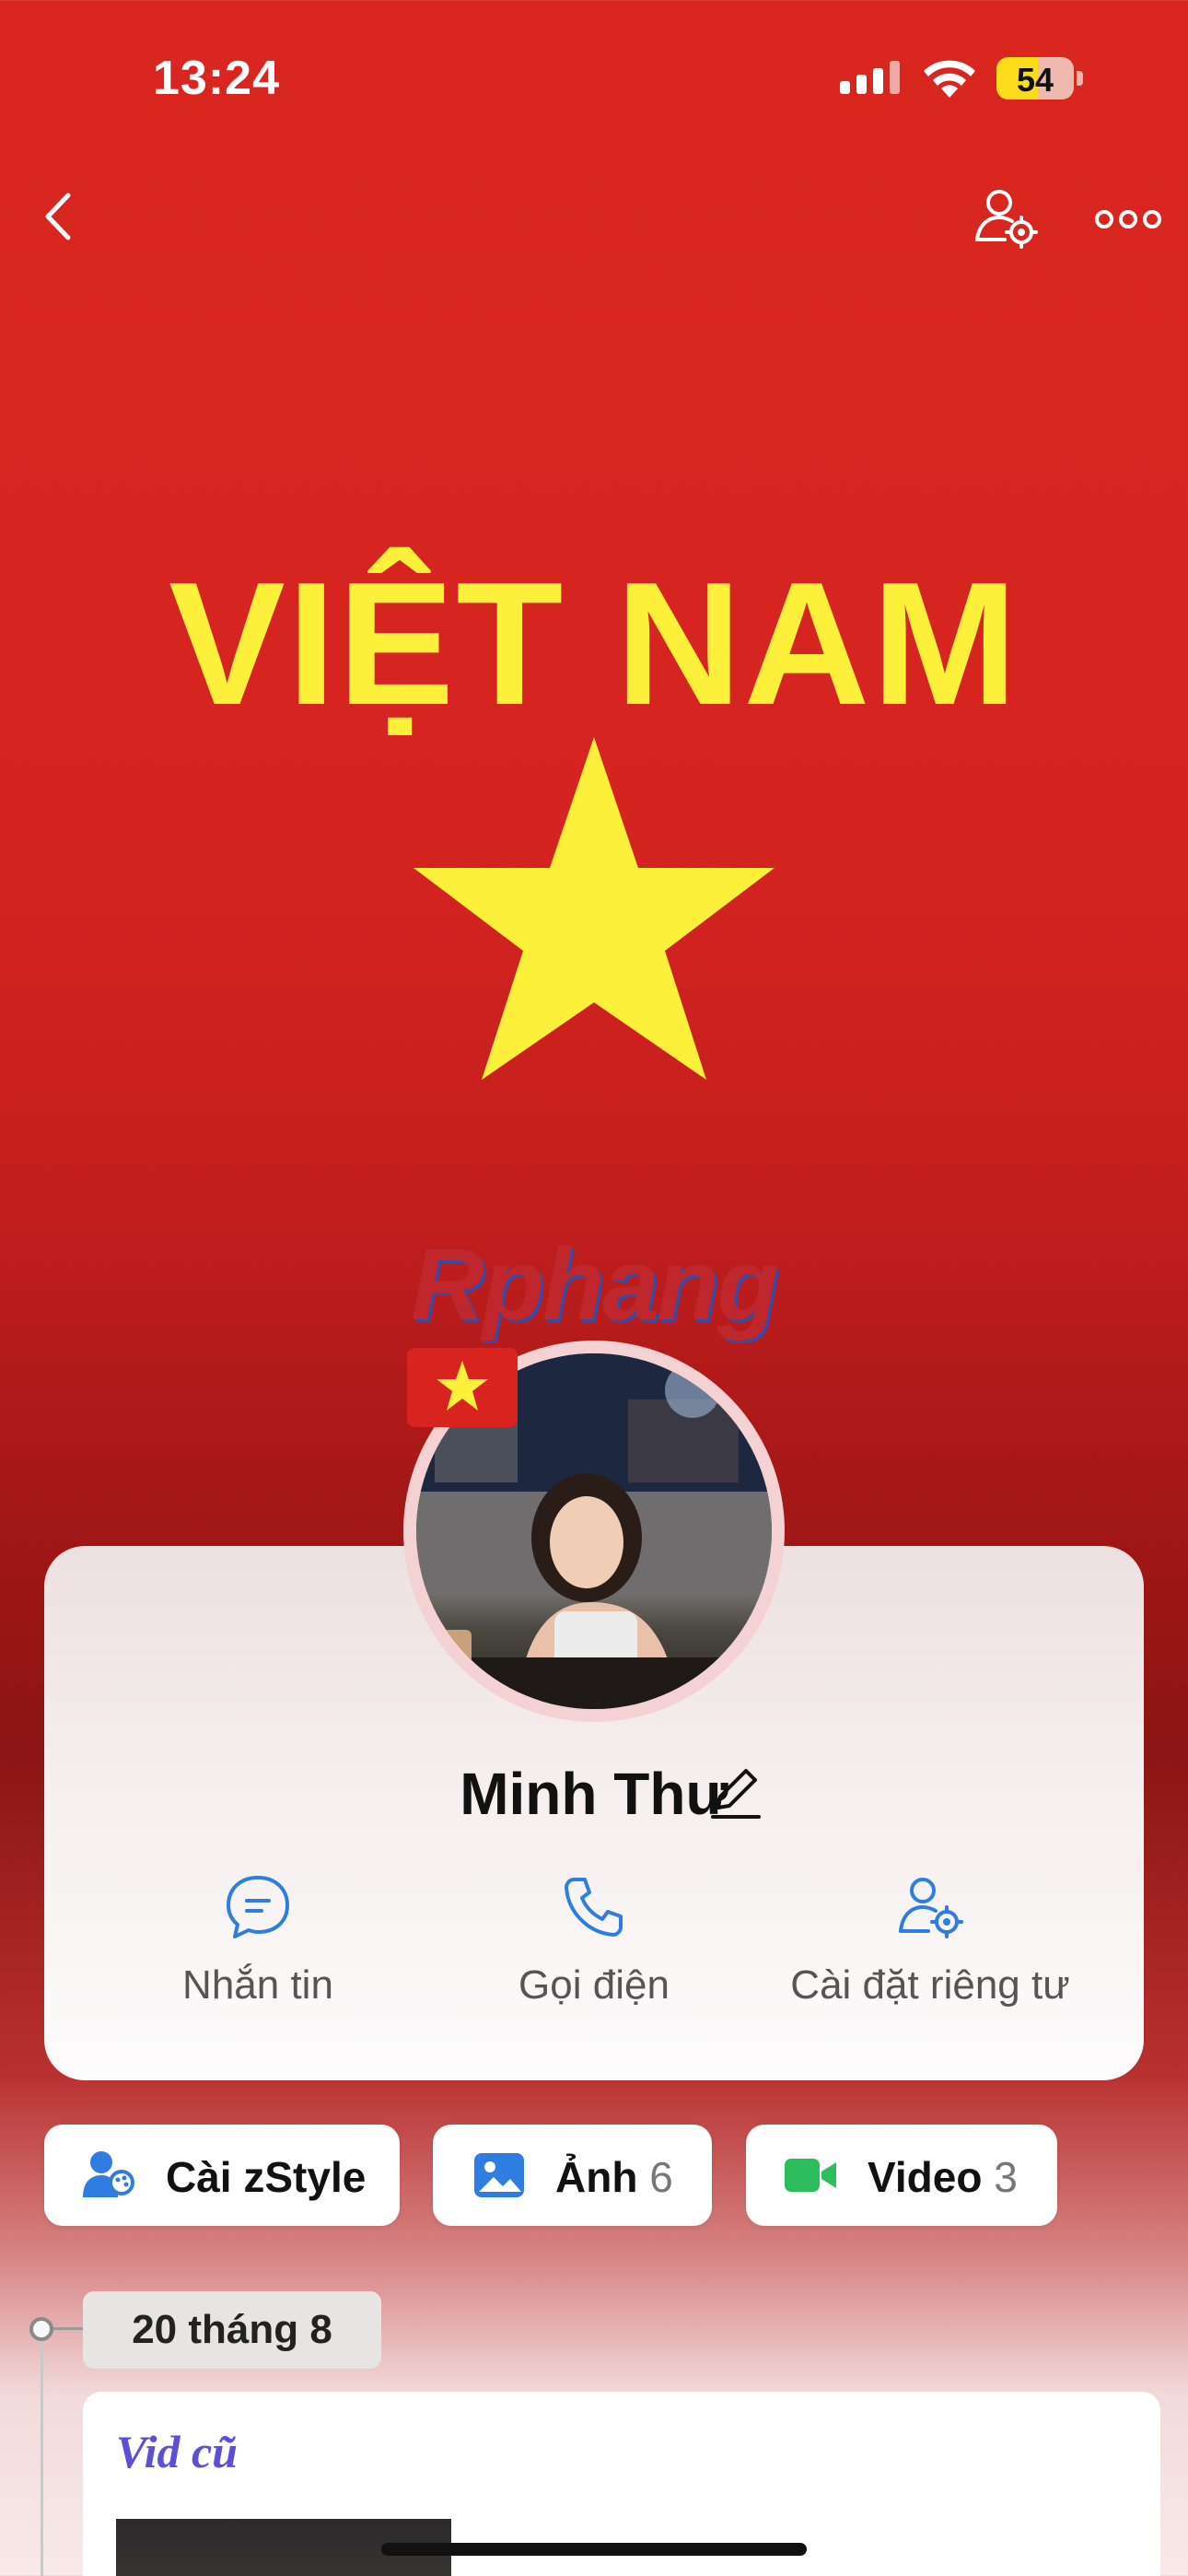 The image size is (1188, 2576). Describe the element at coordinates (1006, 218) in the screenshot. I see `profile-settings-button` at that location.